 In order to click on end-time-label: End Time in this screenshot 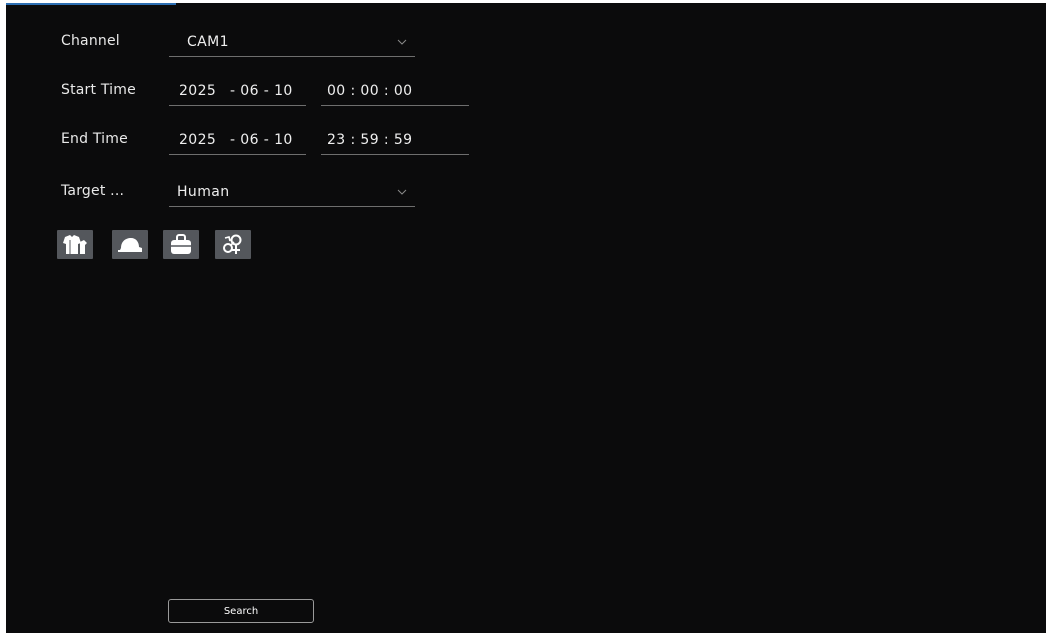, I will do `click(94, 139)`.